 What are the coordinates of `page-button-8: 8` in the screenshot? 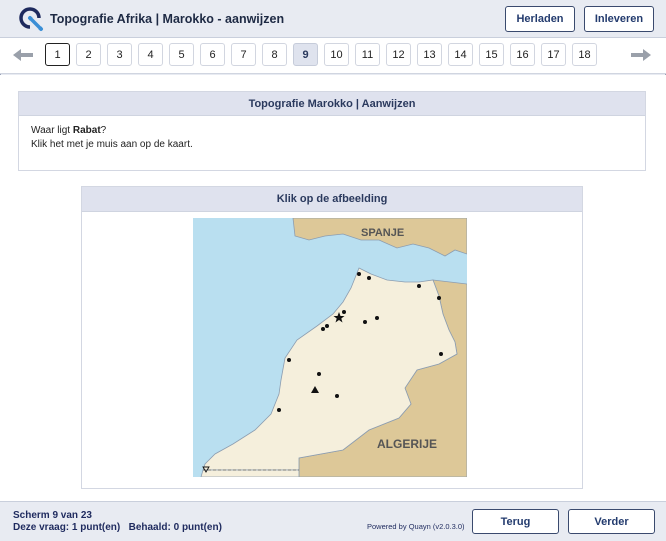 It's located at (274, 54).